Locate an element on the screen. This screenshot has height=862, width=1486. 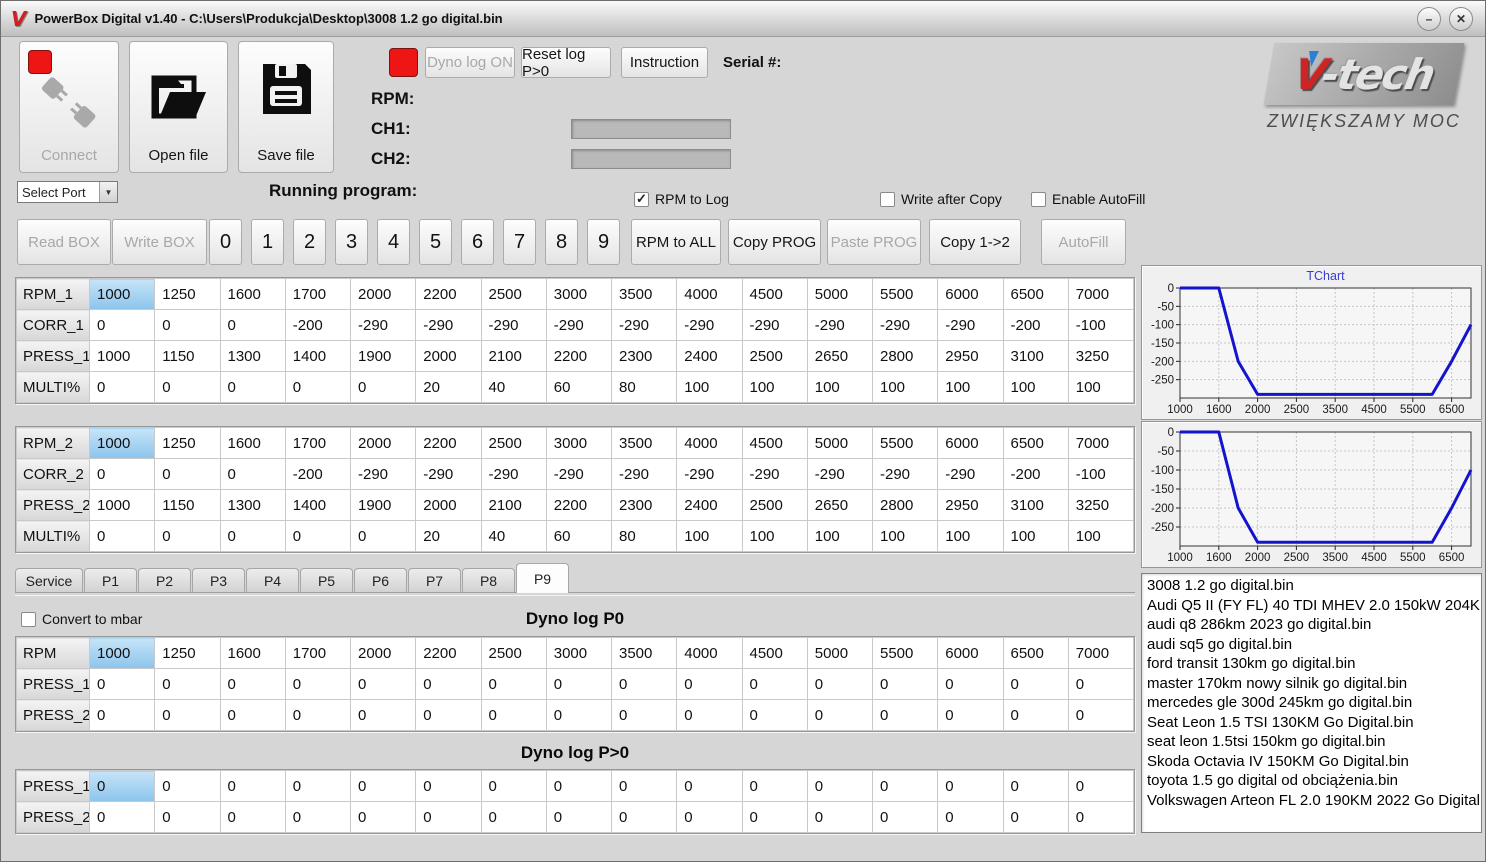
write-after-copy-checkbox: Write after Copy is located at coordinates (941, 199).